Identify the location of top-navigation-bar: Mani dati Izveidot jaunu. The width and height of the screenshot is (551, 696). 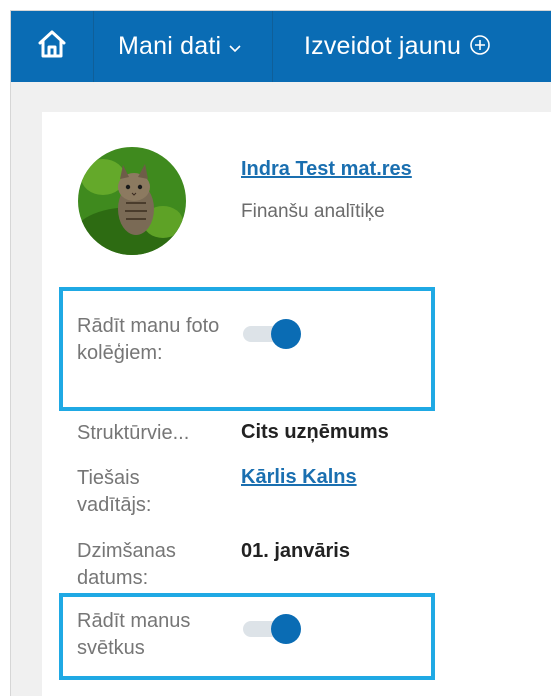
(281, 46).